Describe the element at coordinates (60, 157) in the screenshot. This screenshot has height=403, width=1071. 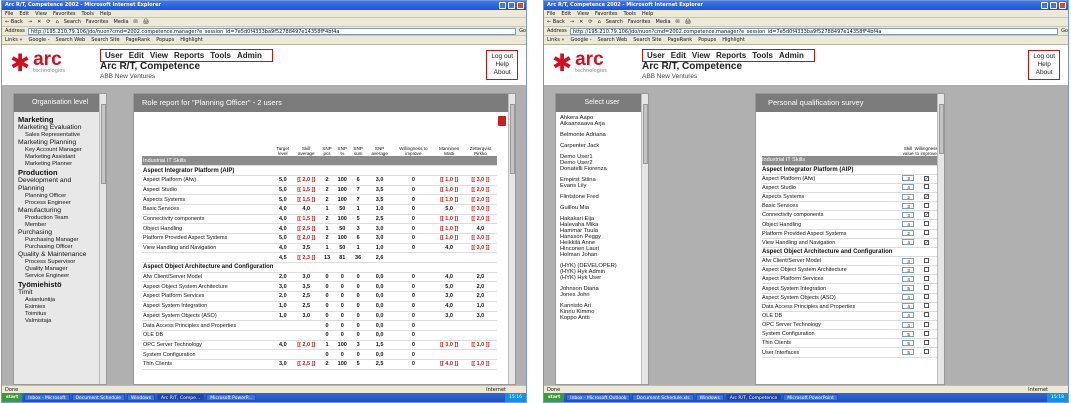
I see `sidebar-item-role: Marketing Assistant` at that location.